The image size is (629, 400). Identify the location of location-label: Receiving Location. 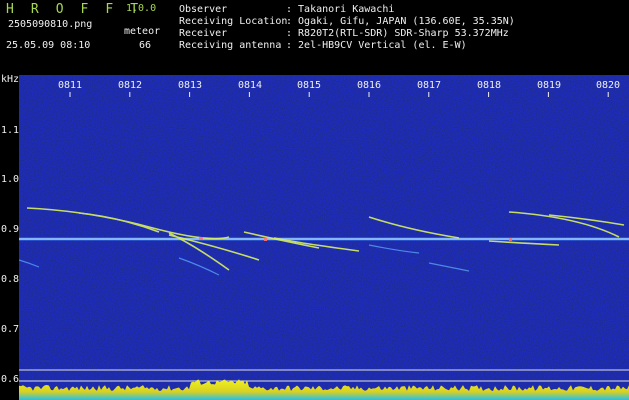
(233, 21).